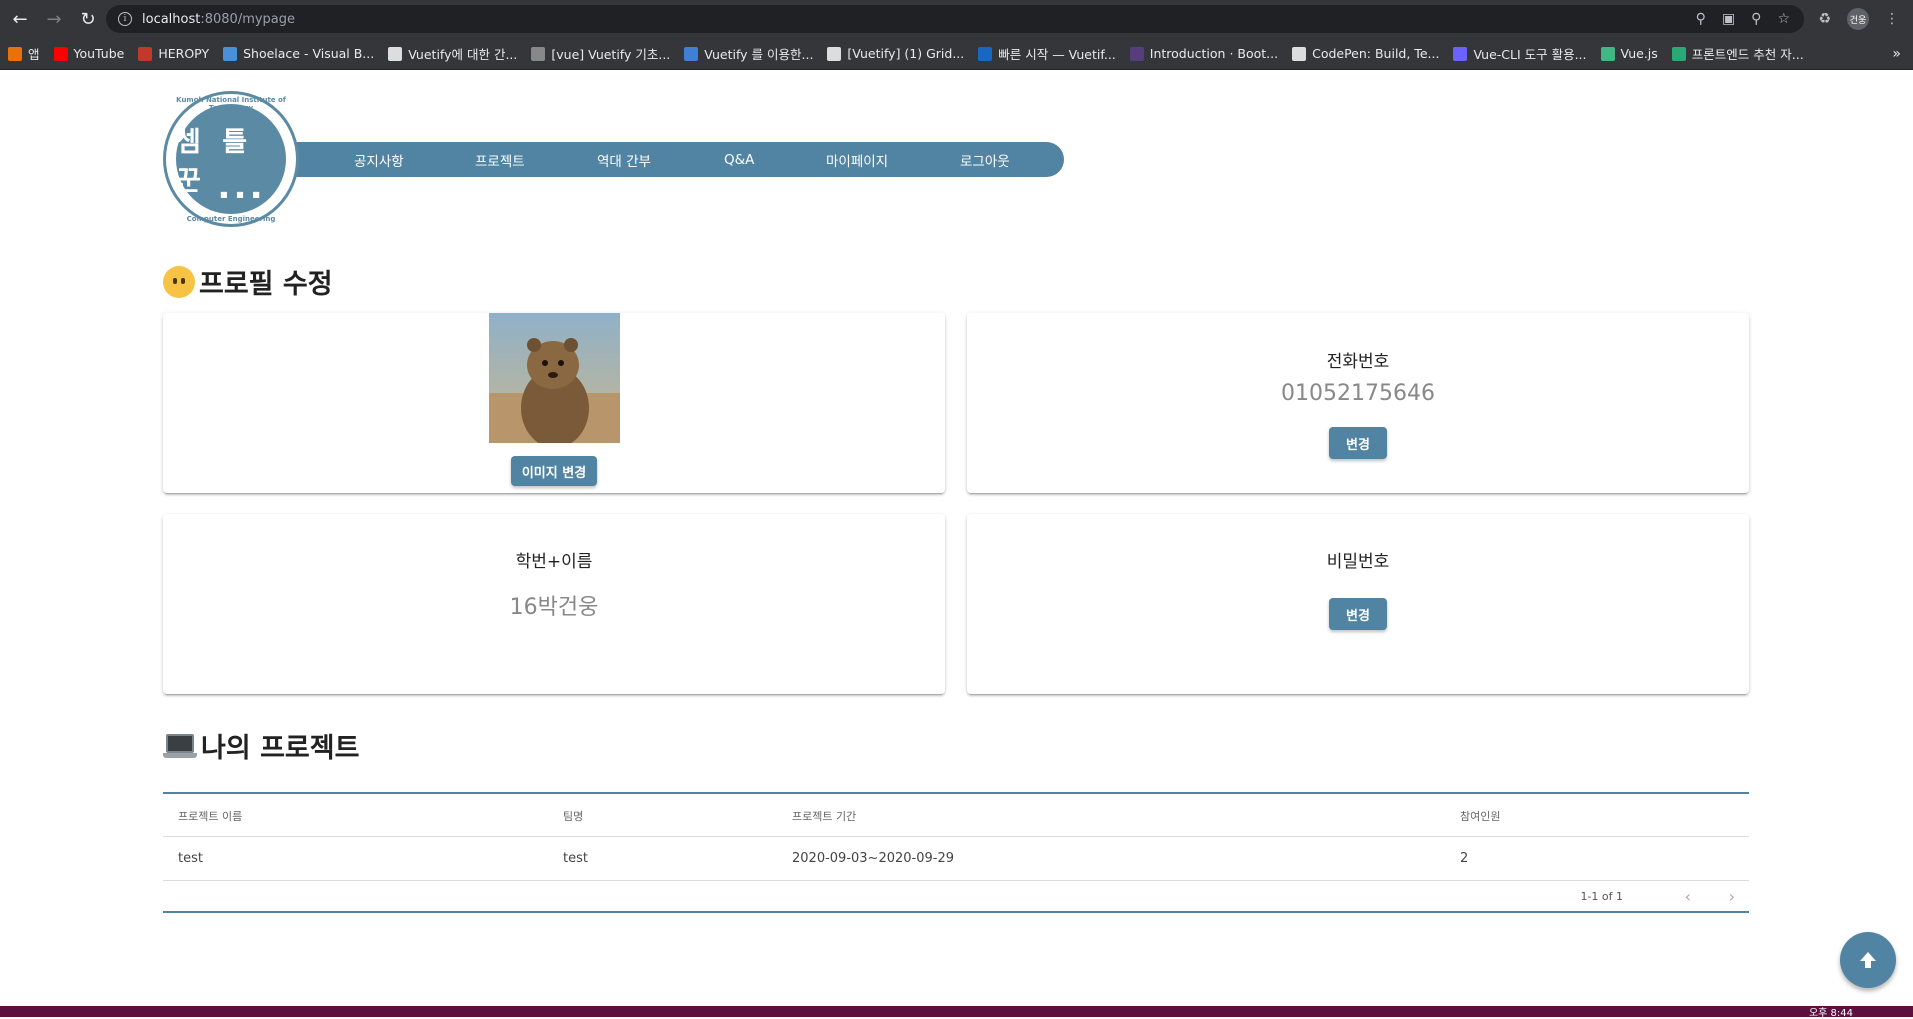 Image resolution: width=1913 pixels, height=1019 pixels. I want to click on table-footer: 1-1 of 1 ‹ ›, so click(956, 897).